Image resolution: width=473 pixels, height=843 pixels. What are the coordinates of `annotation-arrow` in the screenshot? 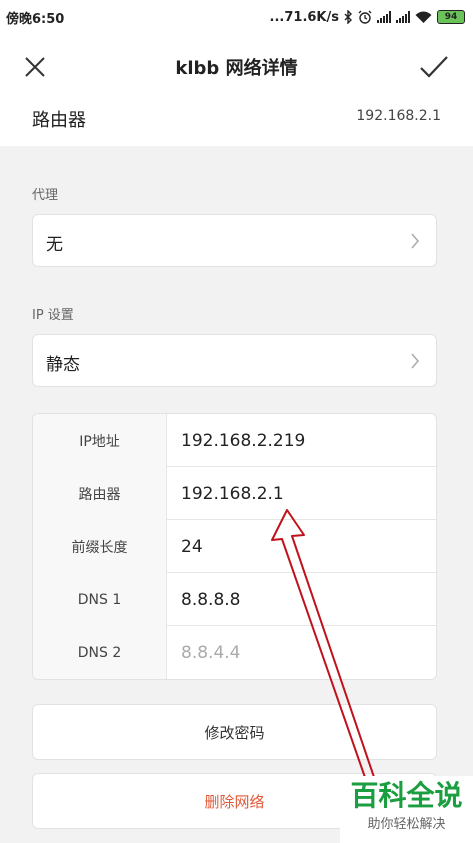 It's located at (324, 648).